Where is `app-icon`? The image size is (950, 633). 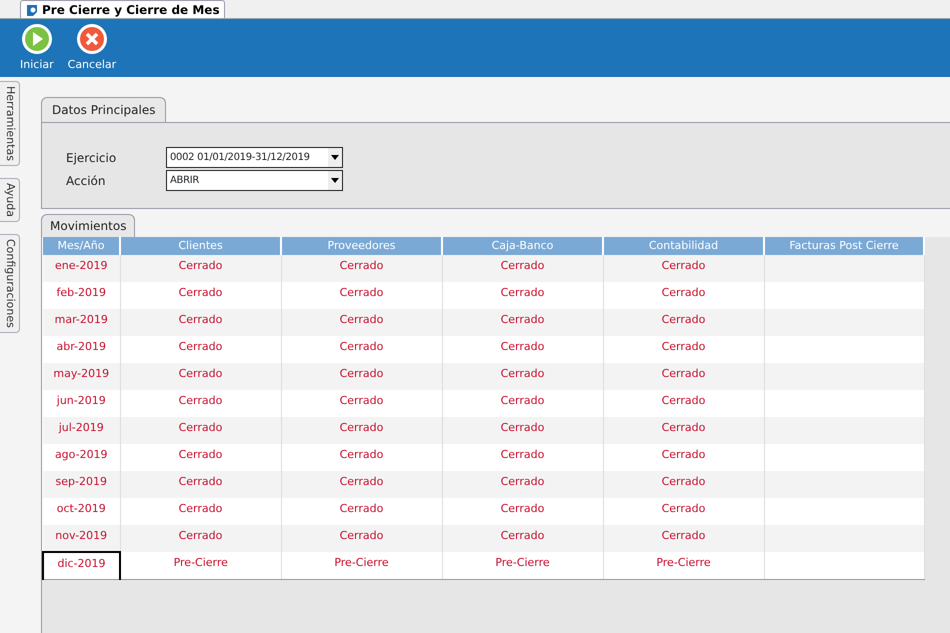 app-icon is located at coordinates (32, 9).